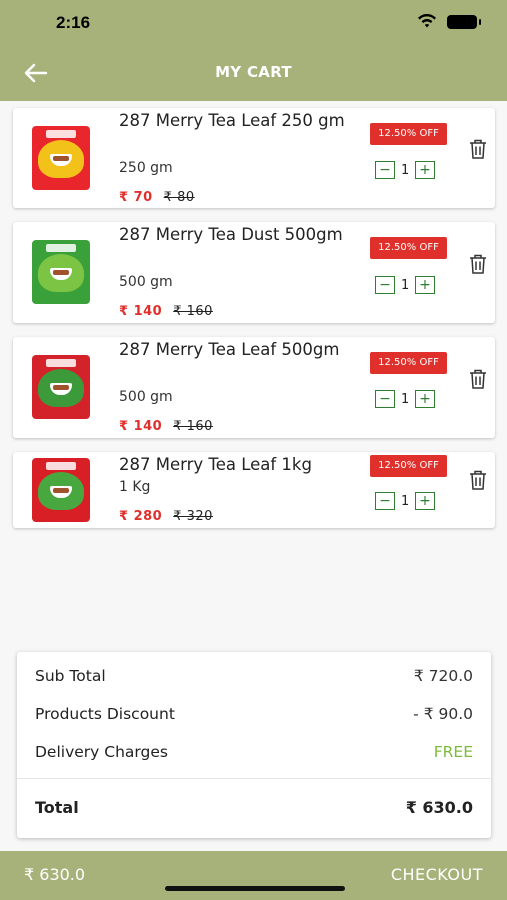  I want to click on product-name: 287 Merry Tea Dust 500gm, so click(231, 234).